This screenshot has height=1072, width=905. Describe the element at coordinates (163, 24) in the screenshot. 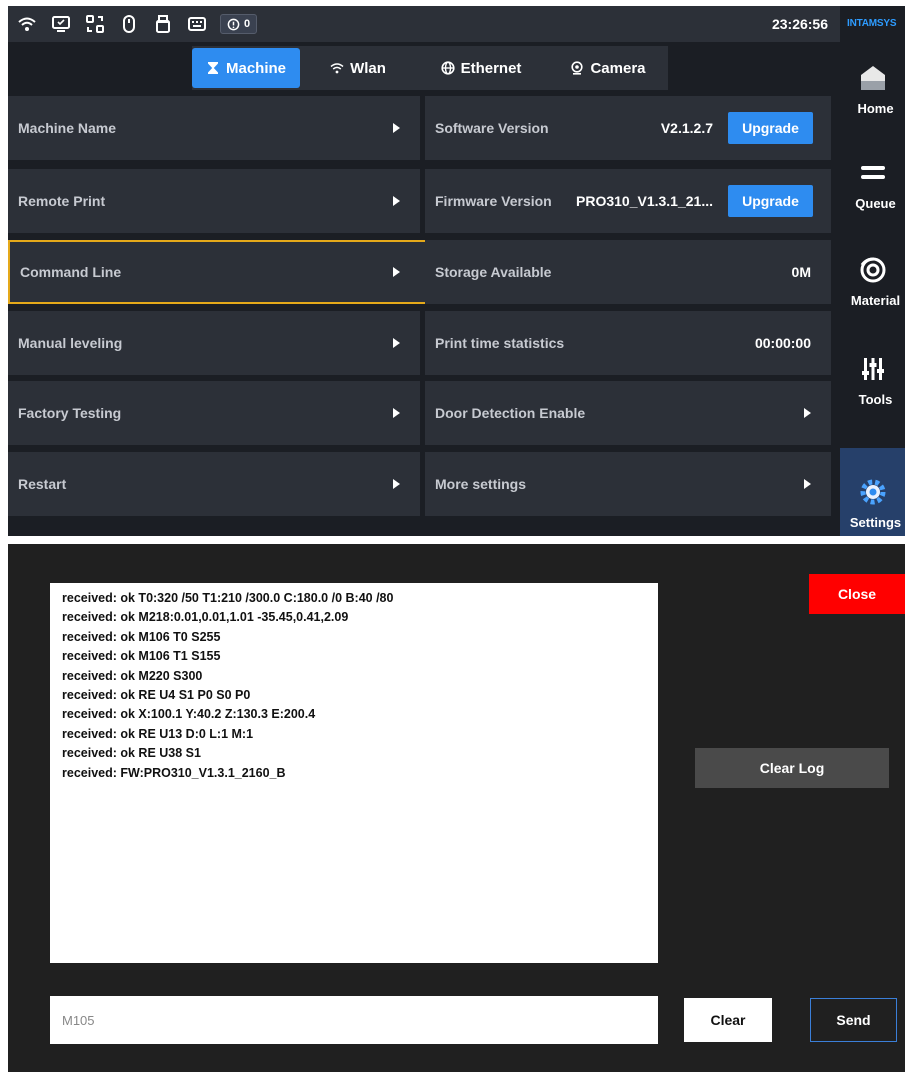

I see `usb-drive-icon` at that location.